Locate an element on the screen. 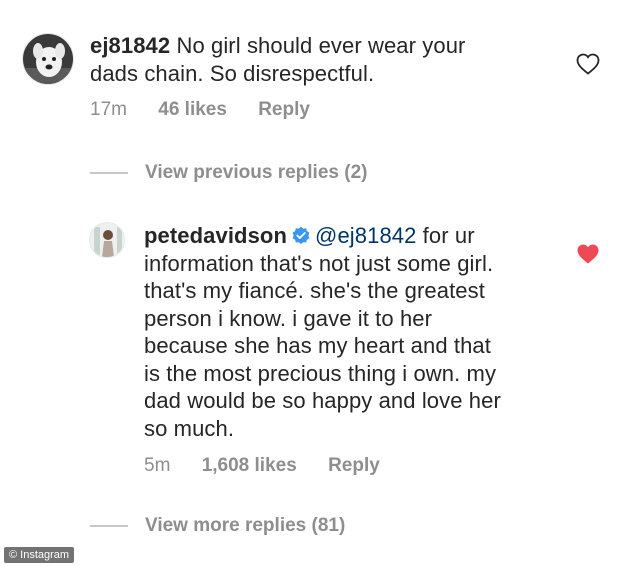 Image resolution: width=634 pixels, height=566 pixels. comment-meta: 17m 46 likes Reply is located at coordinates (213, 110).